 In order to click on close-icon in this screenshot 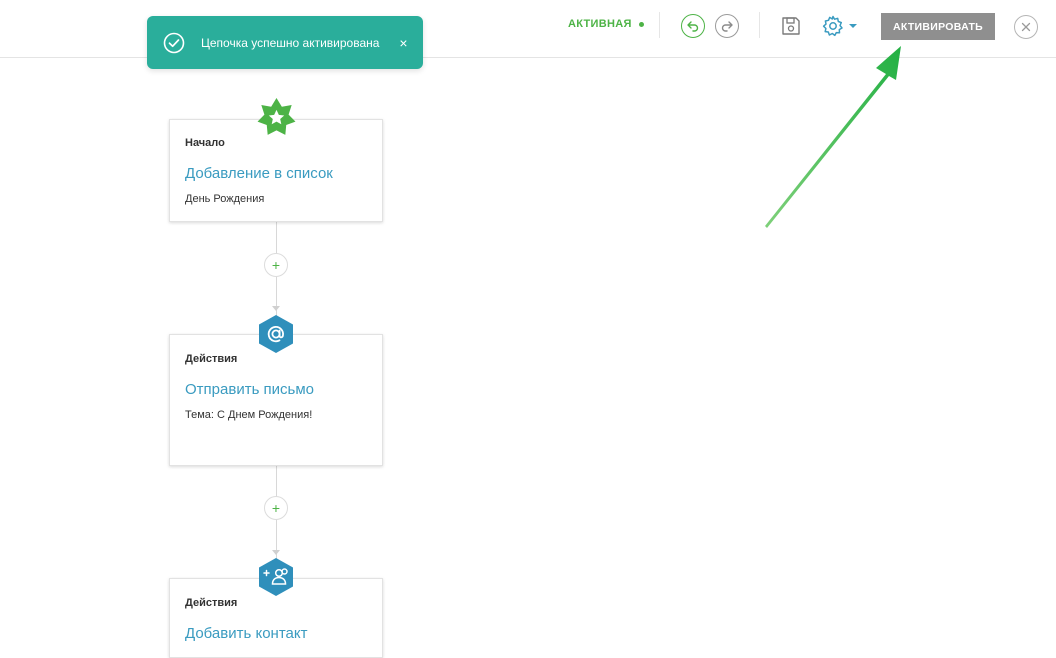, I will do `click(1026, 27)`.